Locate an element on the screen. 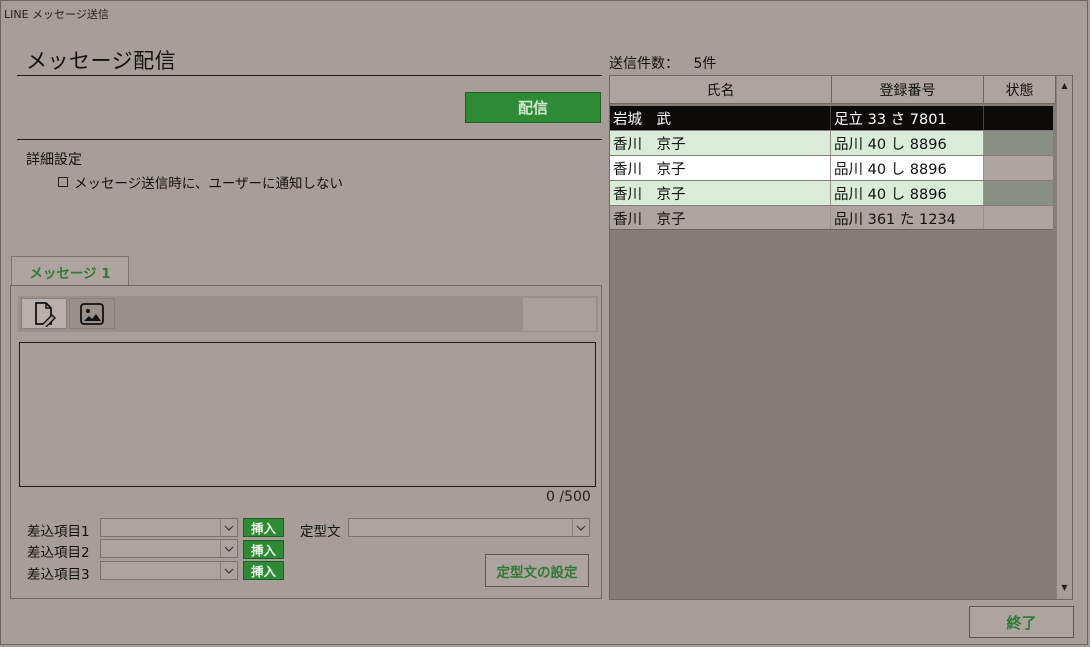 Image resolution: width=1090 pixels, height=647 pixels. insert-field-3-button: 挿入 is located at coordinates (263, 570).